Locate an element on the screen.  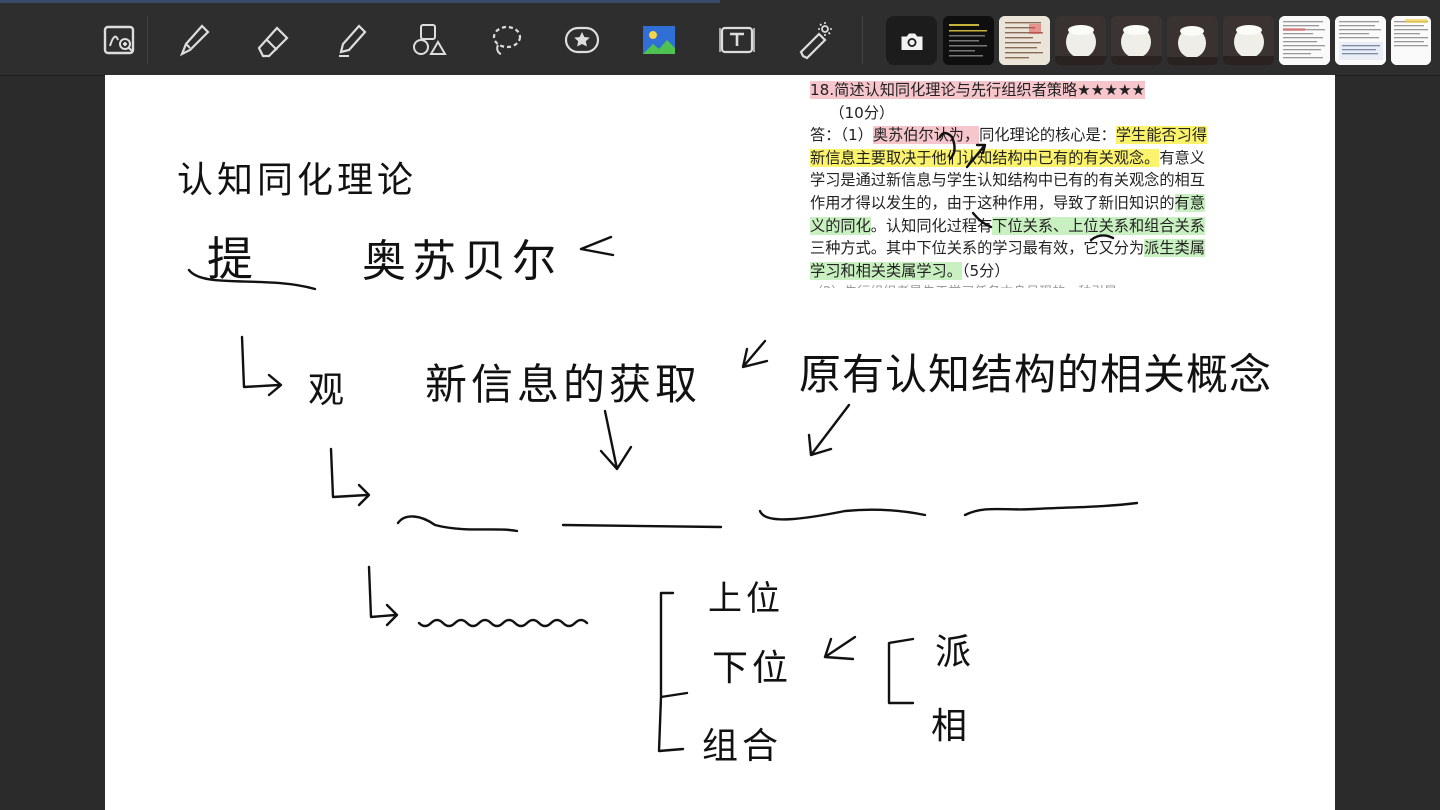
toolbar is located at coordinates (720, 38).